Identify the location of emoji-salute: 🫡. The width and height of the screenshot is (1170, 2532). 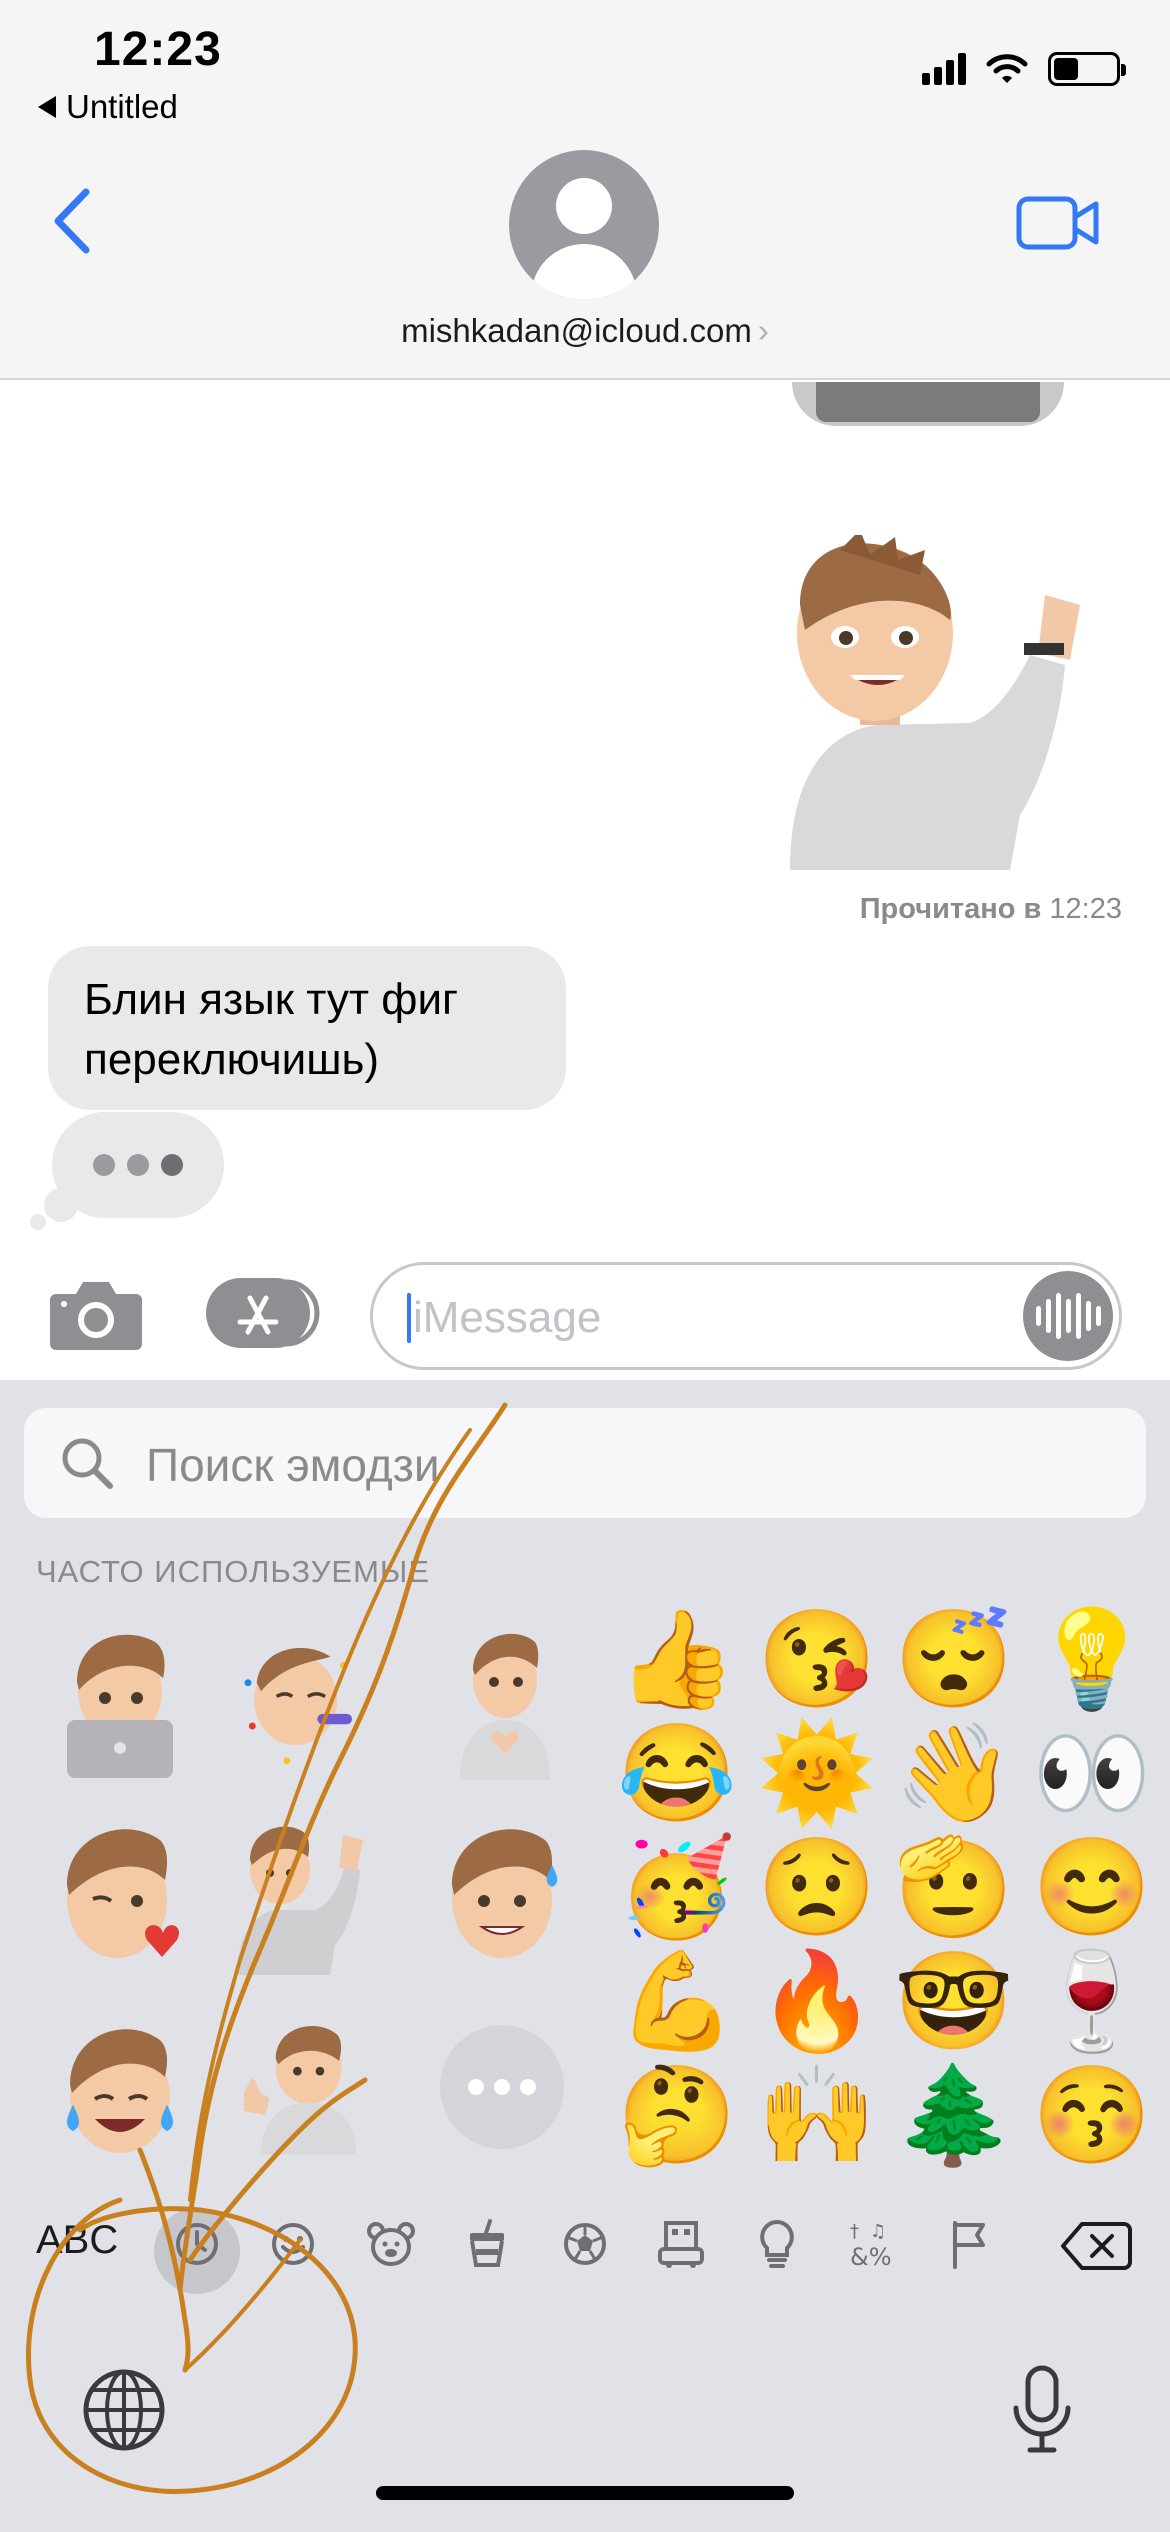
(954, 1888).